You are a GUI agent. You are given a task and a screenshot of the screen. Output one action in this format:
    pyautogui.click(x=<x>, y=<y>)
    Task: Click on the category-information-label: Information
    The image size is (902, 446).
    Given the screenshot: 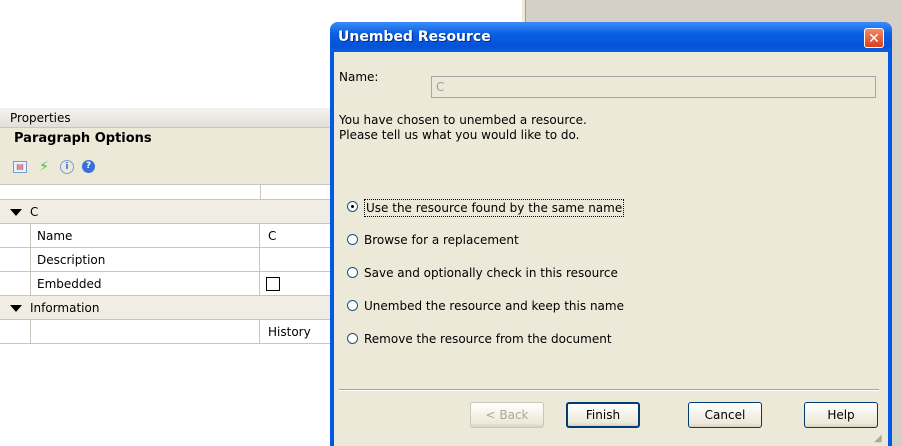 What is the action you would take?
    pyautogui.click(x=65, y=308)
    